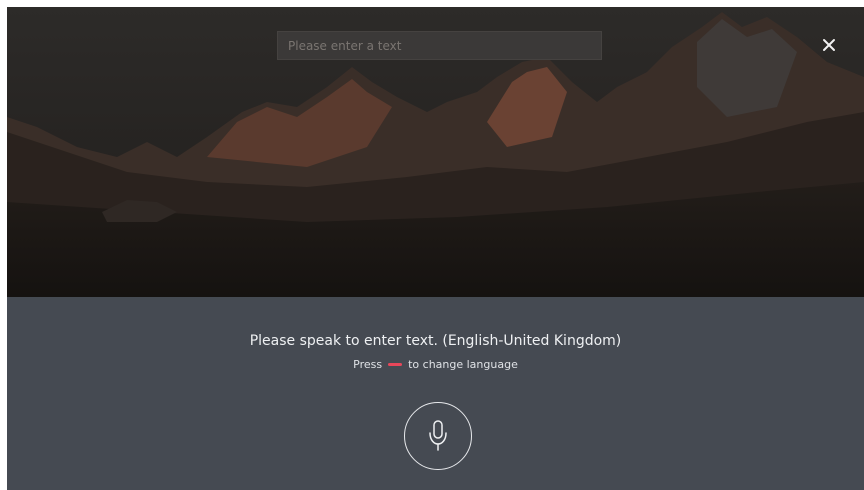  Describe the element at coordinates (368, 364) in the screenshot. I see `press-label: Press` at that location.